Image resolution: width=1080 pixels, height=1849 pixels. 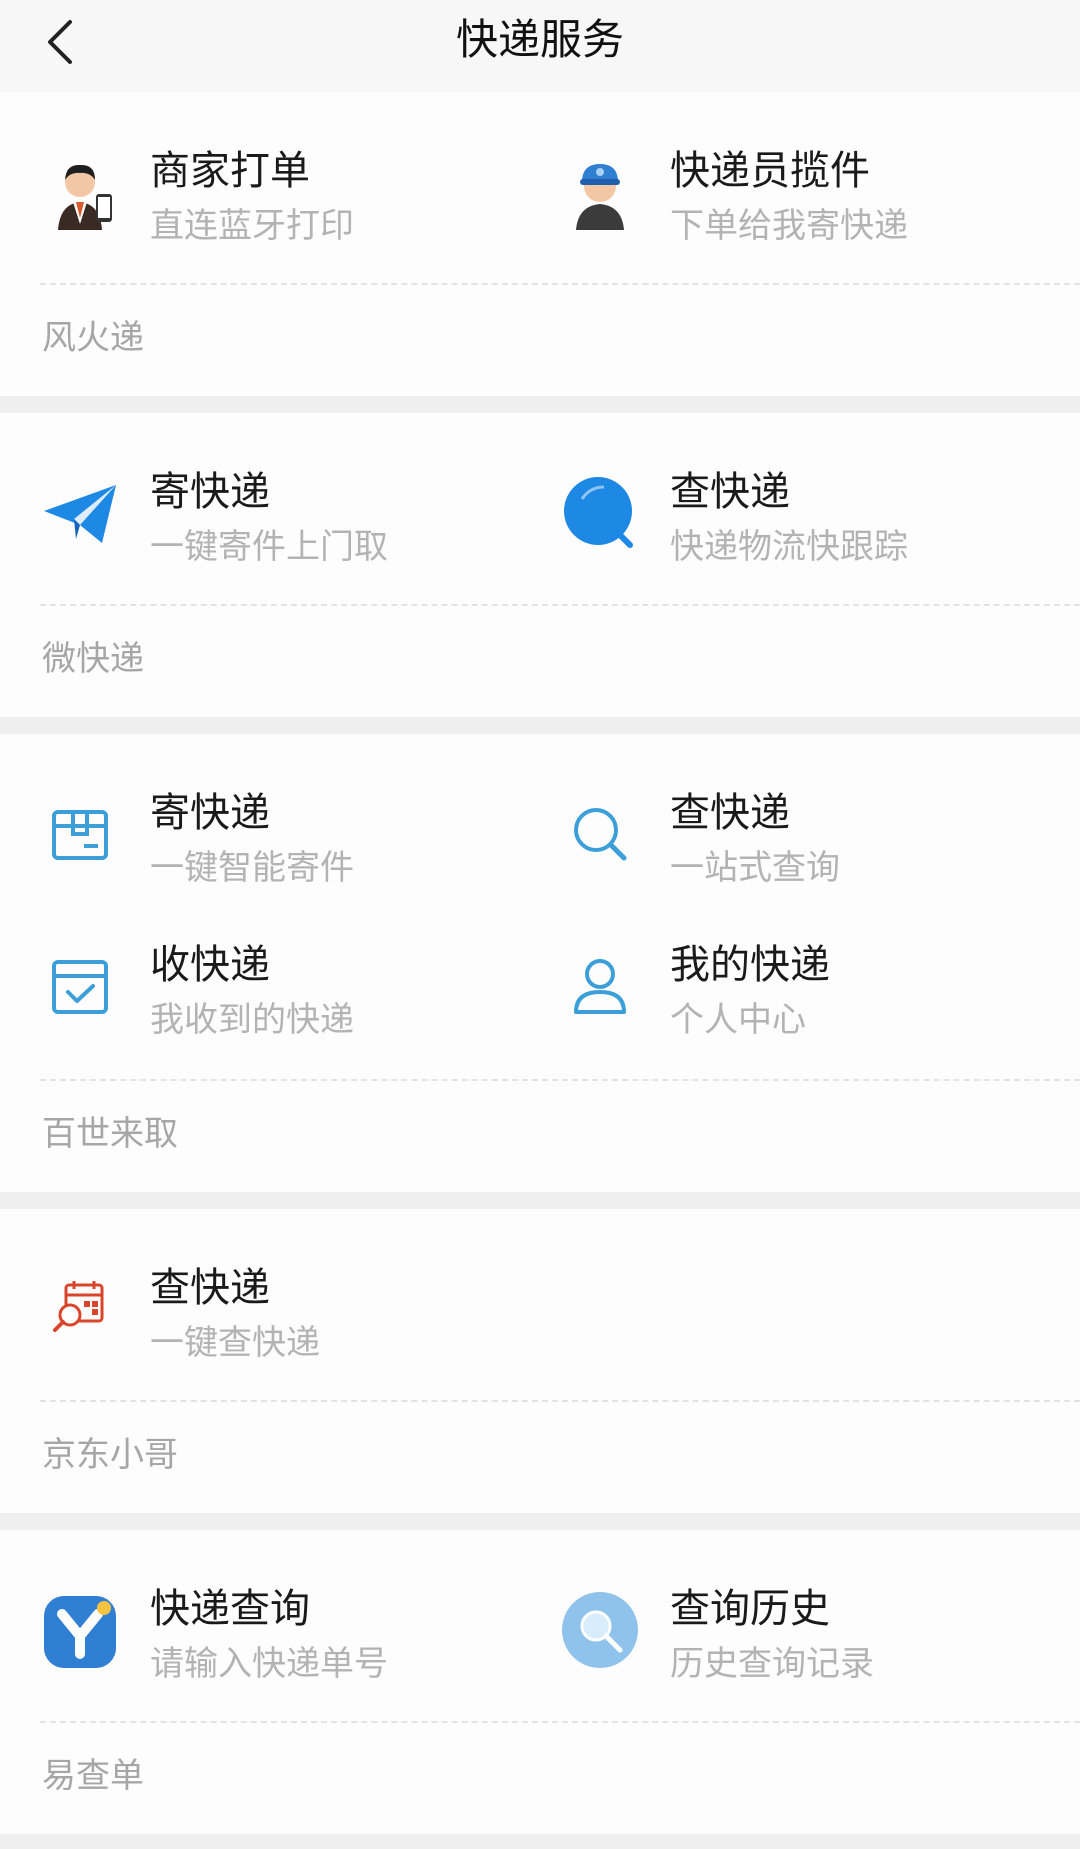 What do you see at coordinates (252, 226) in the screenshot?
I see `service-subtitle: 直连蓝牙打印` at bounding box center [252, 226].